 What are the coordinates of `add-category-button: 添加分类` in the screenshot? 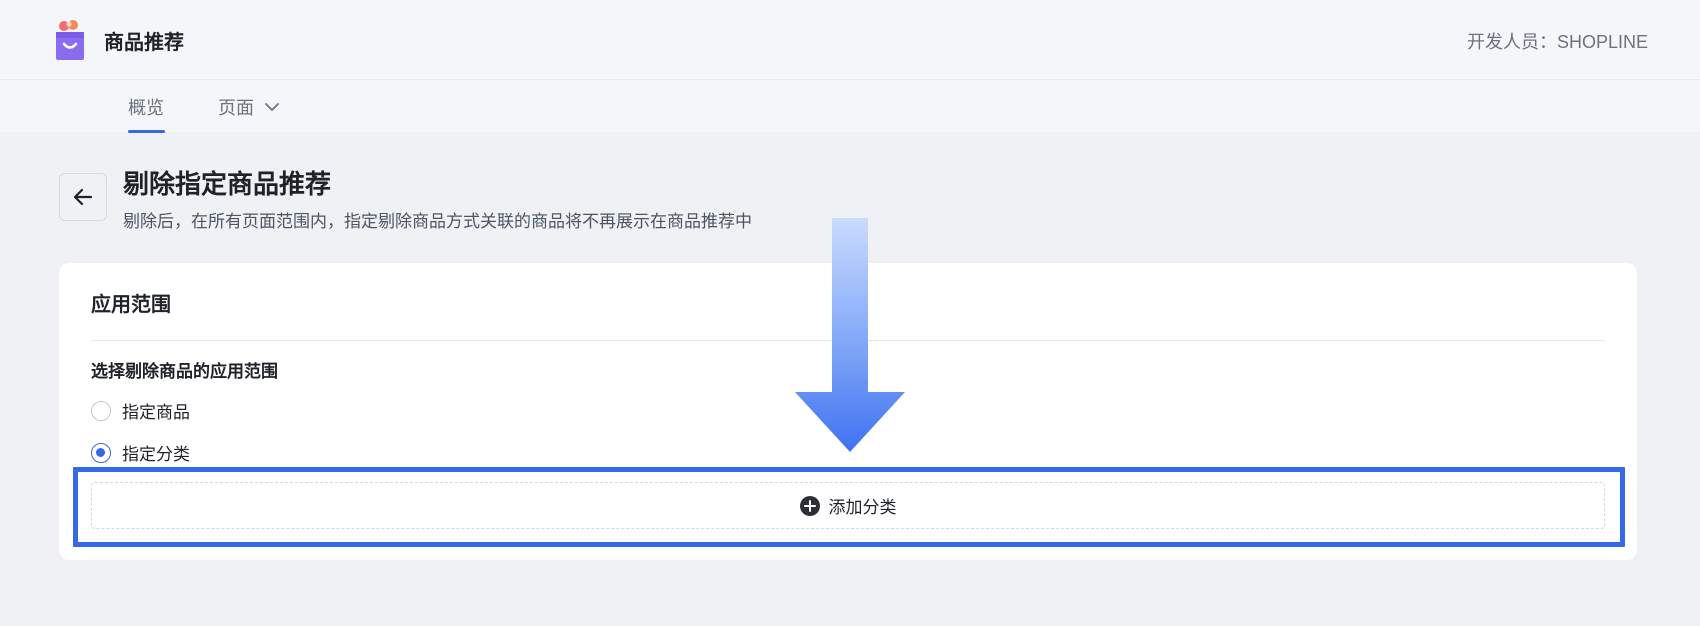 It's located at (848, 505).